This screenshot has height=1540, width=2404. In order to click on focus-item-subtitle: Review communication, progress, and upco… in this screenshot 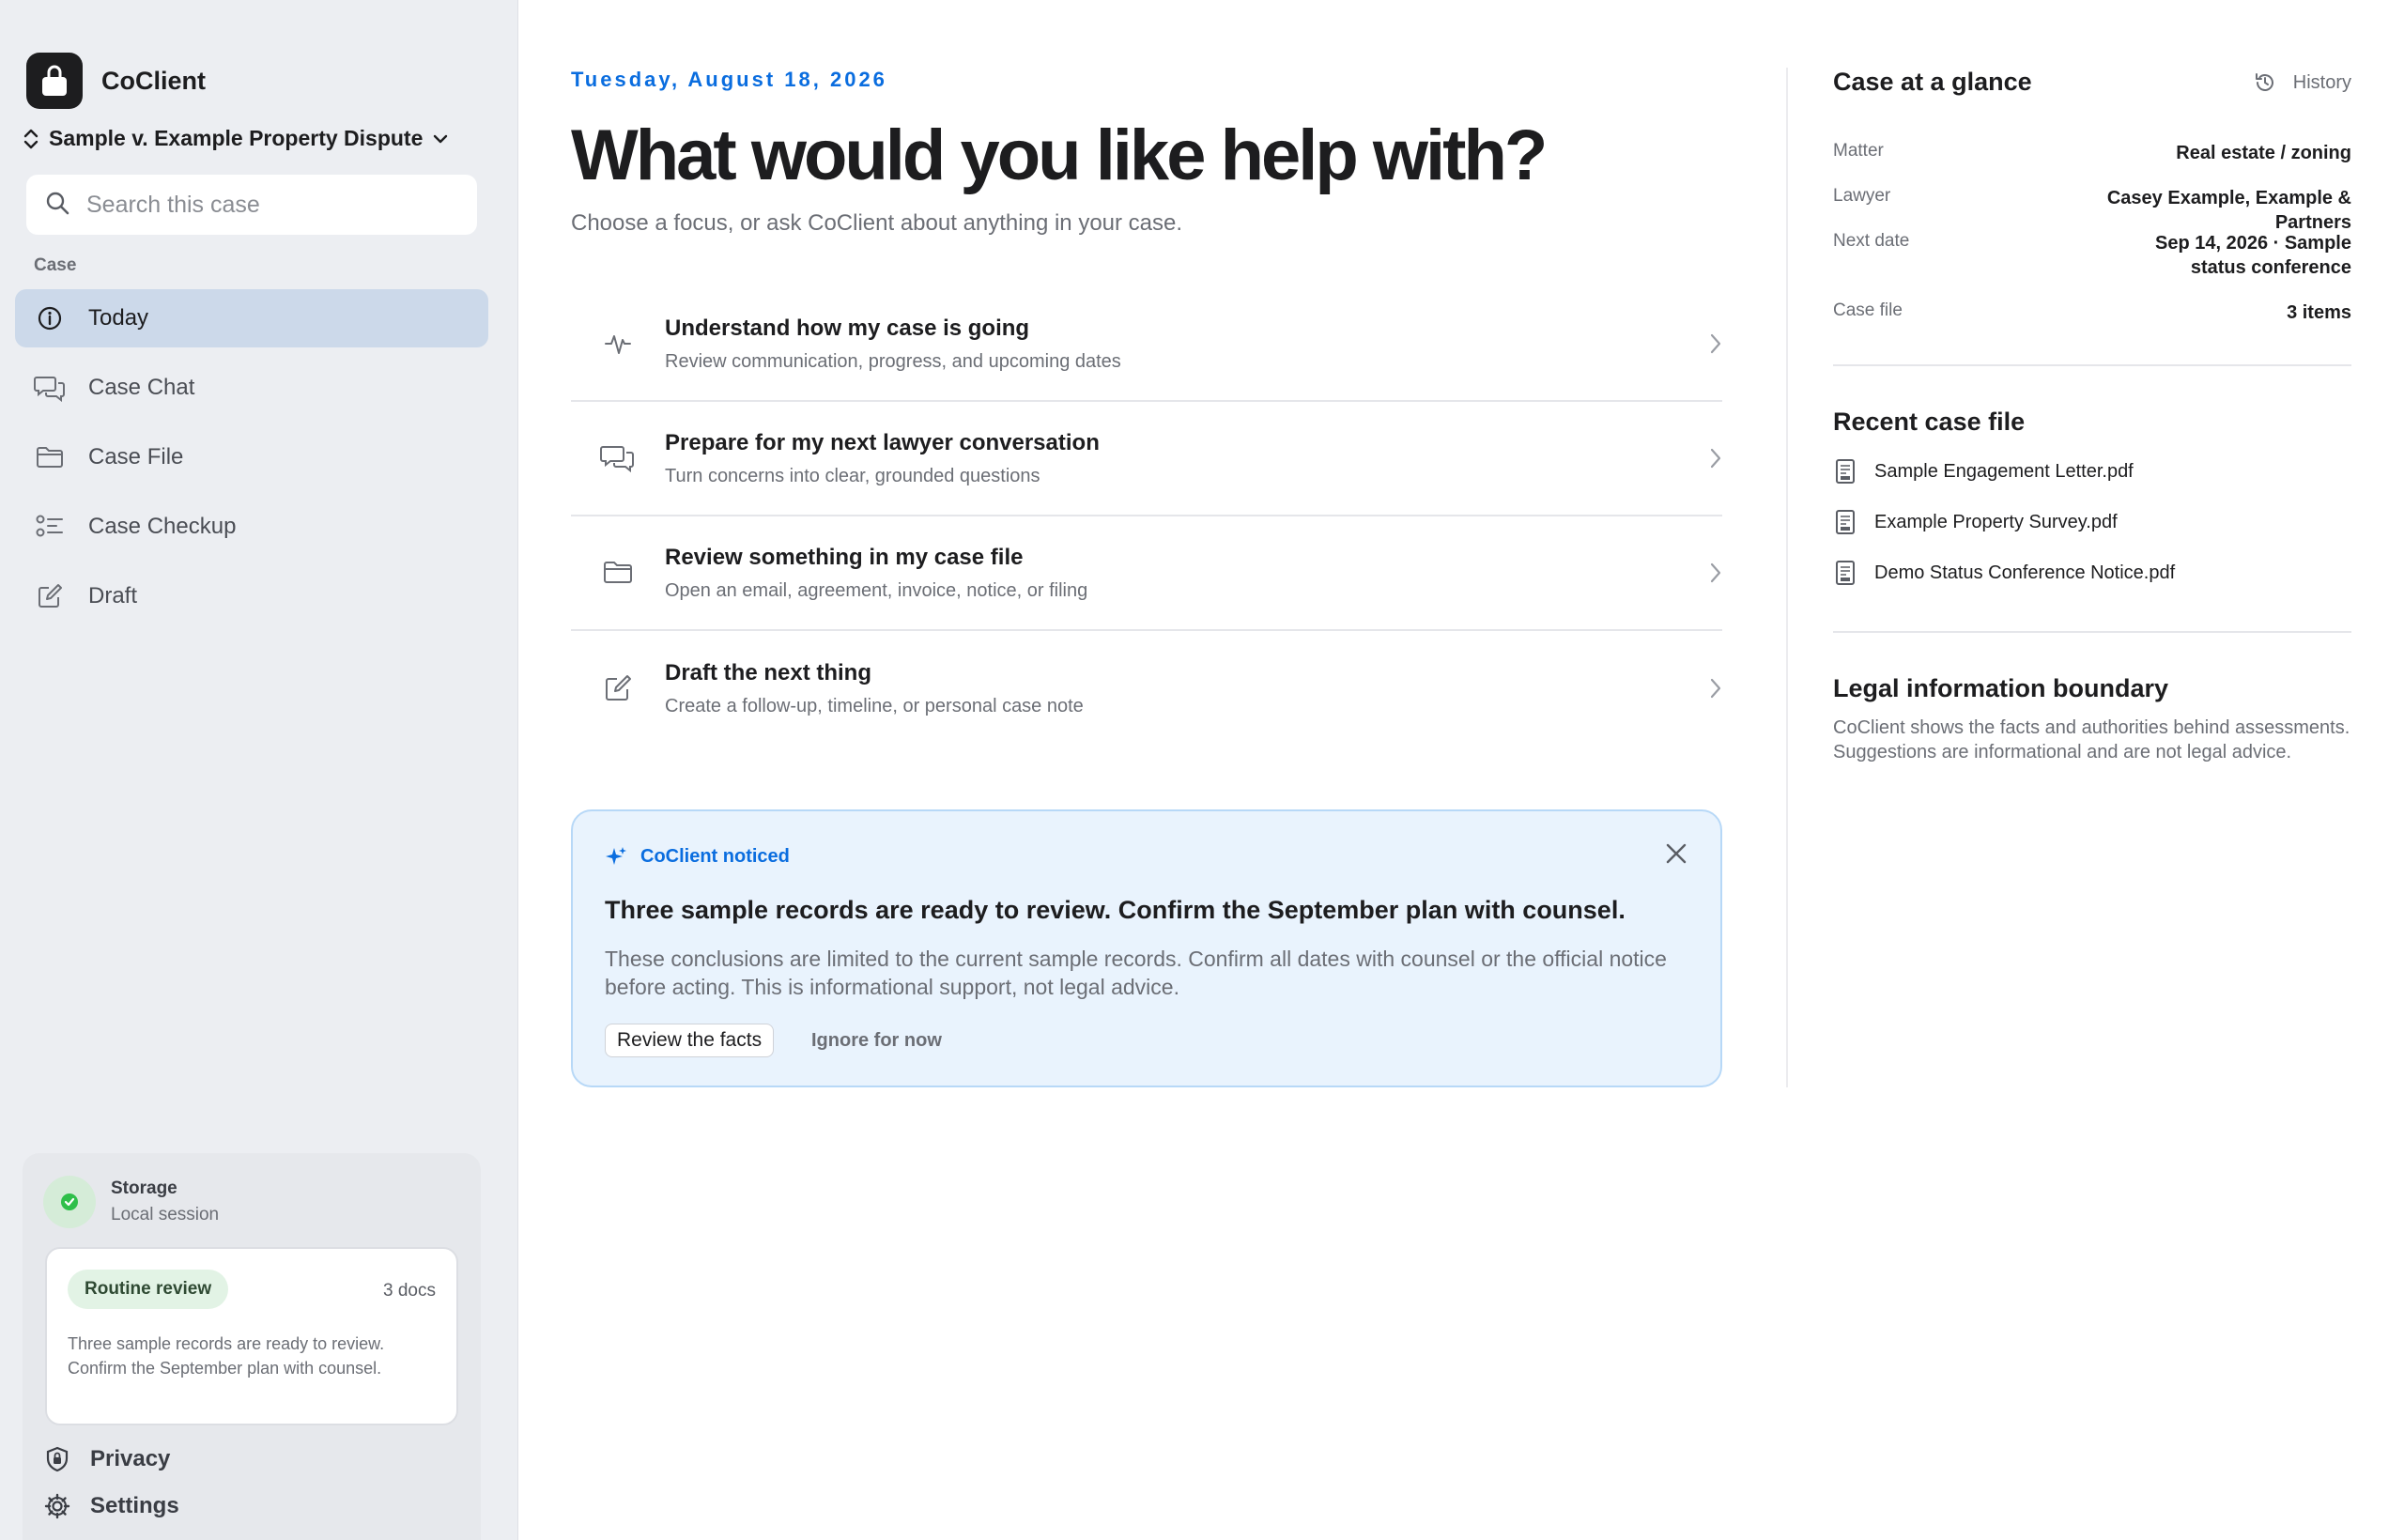, I will do `click(893, 361)`.